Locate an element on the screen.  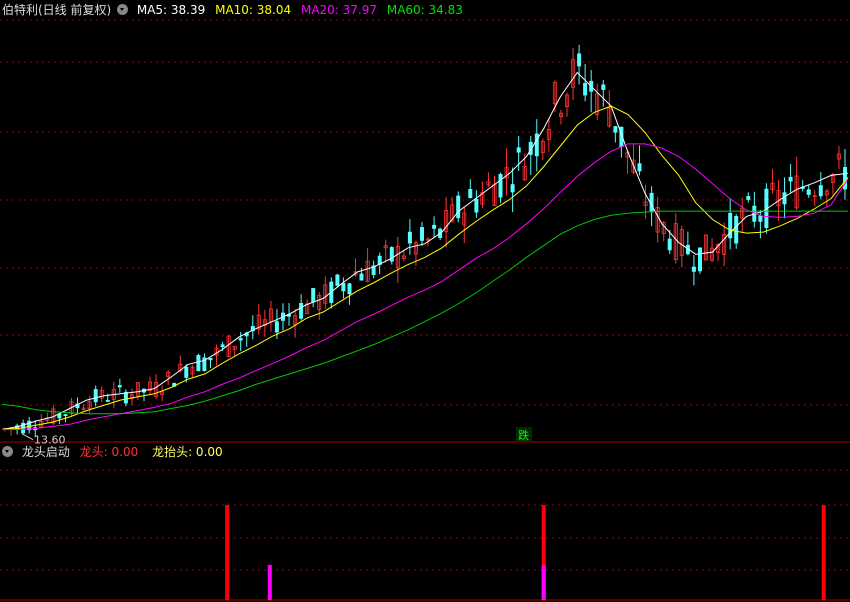
signal-bars is located at coordinates (525, 552).